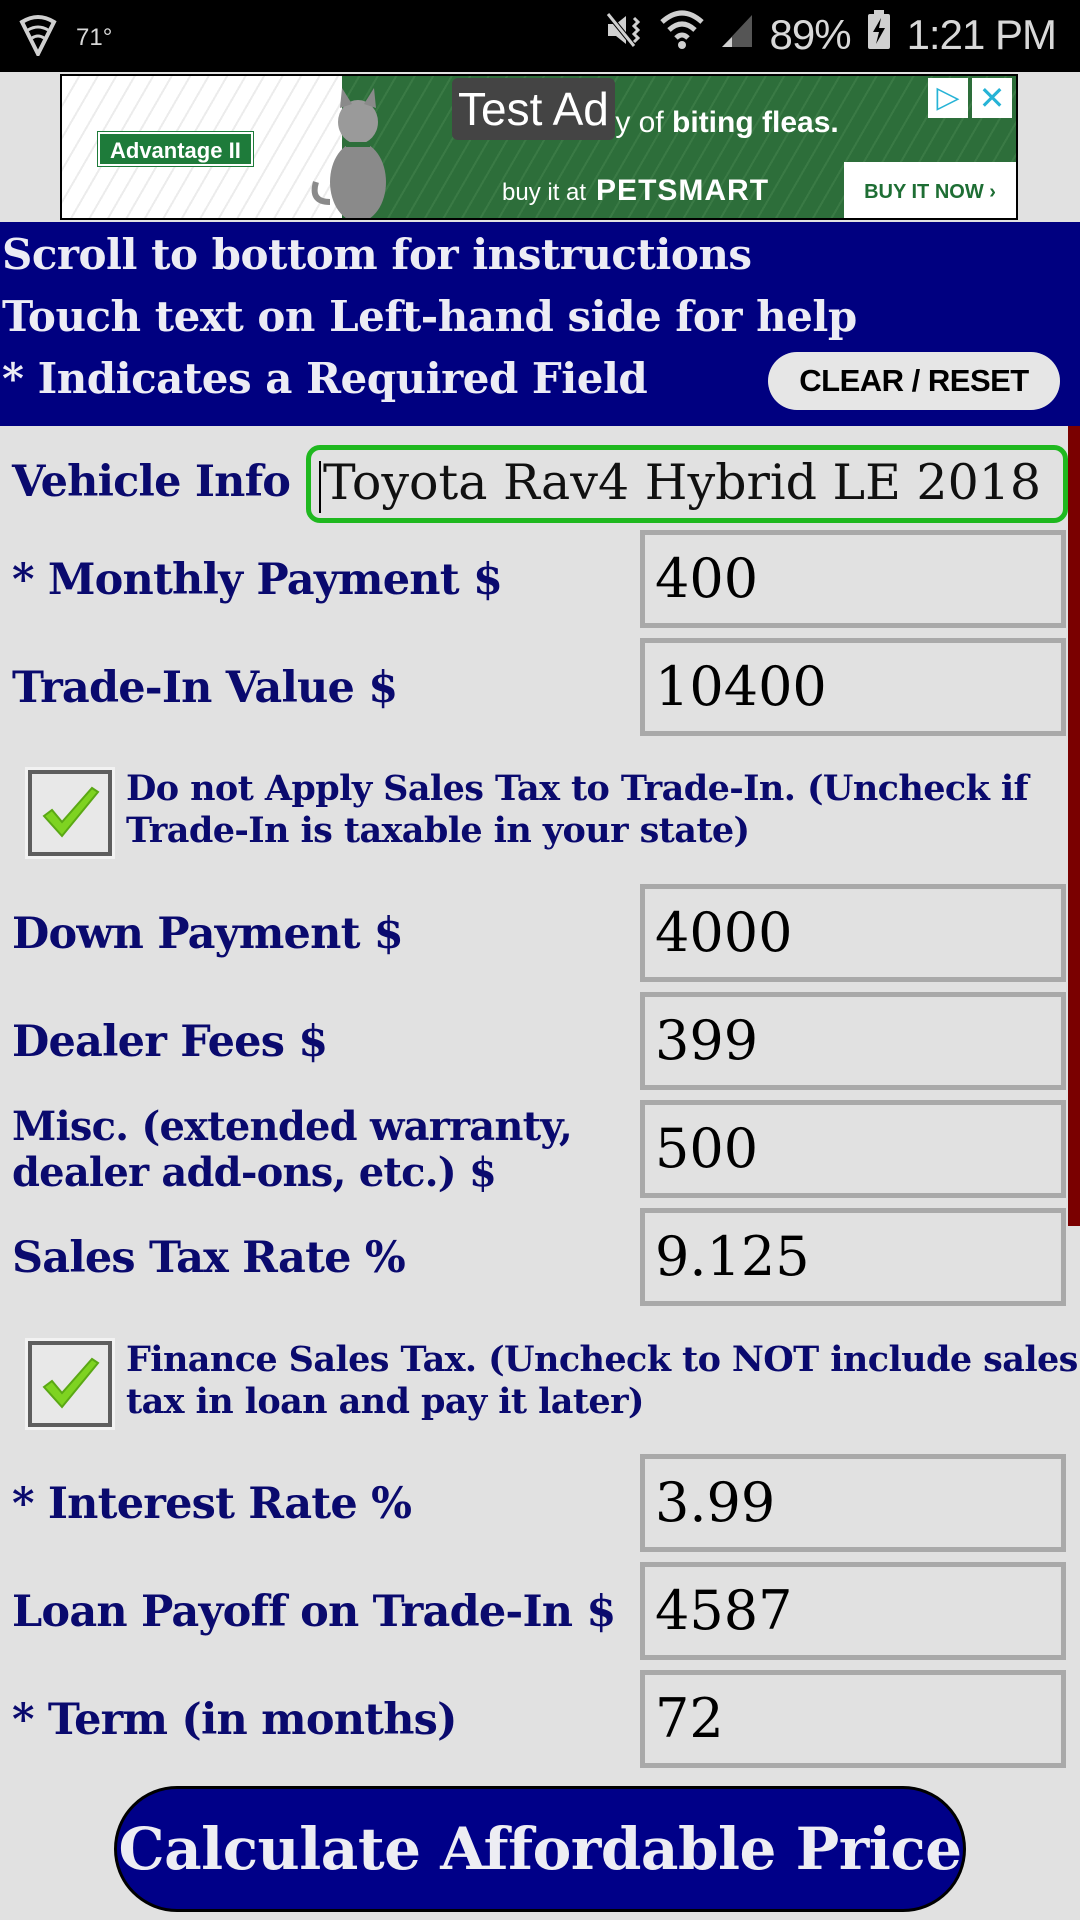 This screenshot has width=1080, height=1920. Describe the element at coordinates (151, 482) in the screenshot. I see `vehicle-info-label: Vehicle Info` at that location.